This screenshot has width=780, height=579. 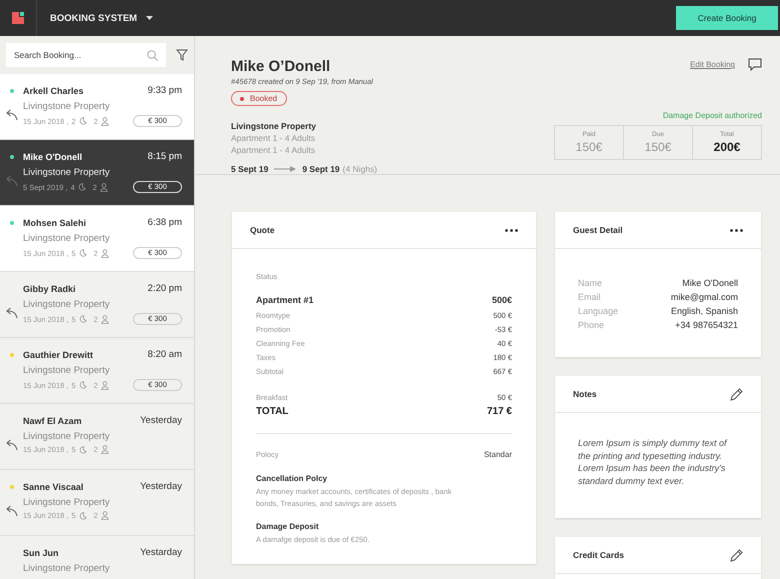 I want to click on guest-name: Gauthier Drewitt, so click(x=58, y=355).